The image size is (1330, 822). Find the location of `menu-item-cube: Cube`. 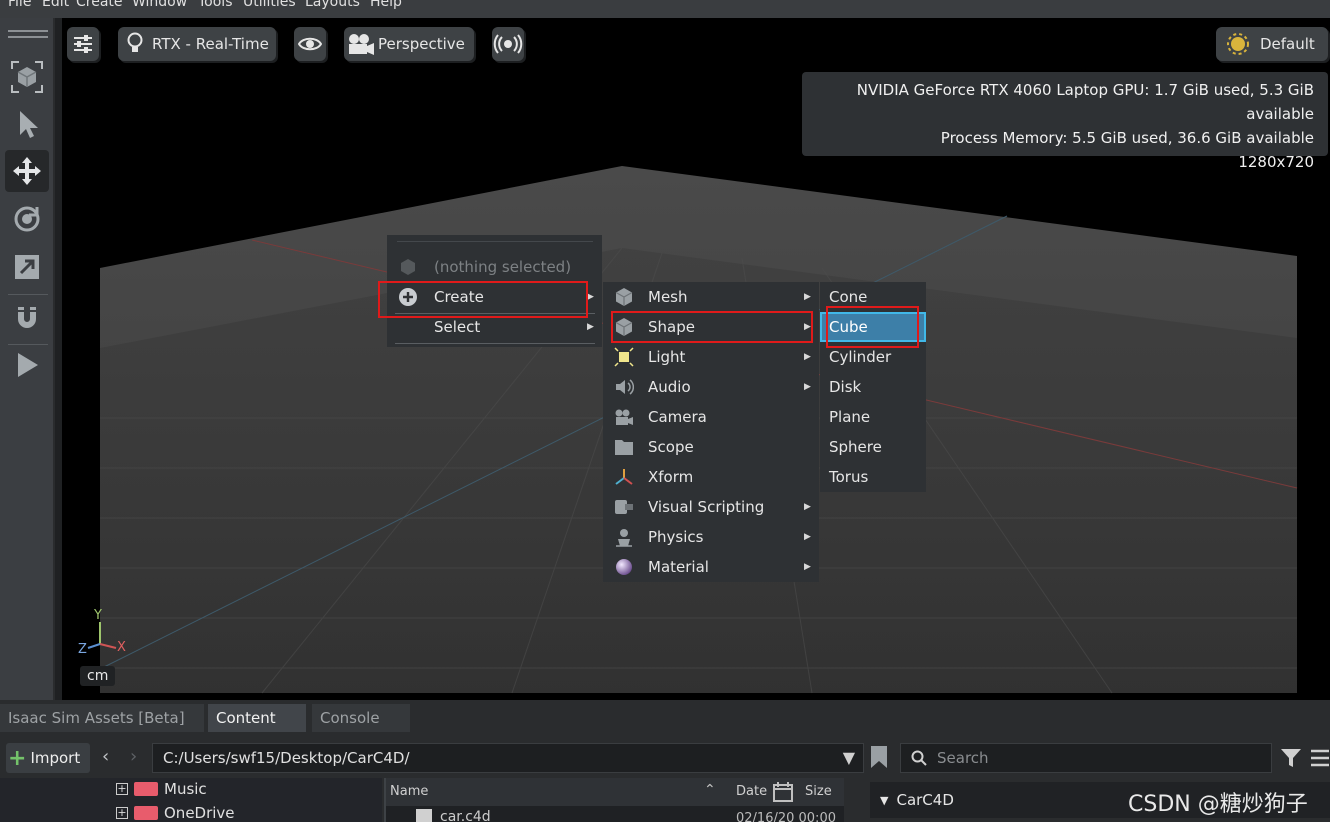

menu-item-cube: Cube is located at coordinates (873, 327).